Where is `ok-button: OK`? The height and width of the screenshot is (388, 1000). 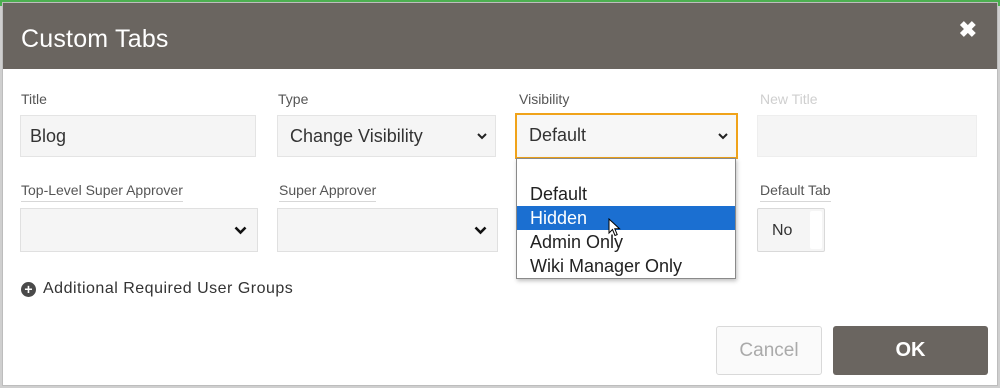 ok-button: OK is located at coordinates (910, 350).